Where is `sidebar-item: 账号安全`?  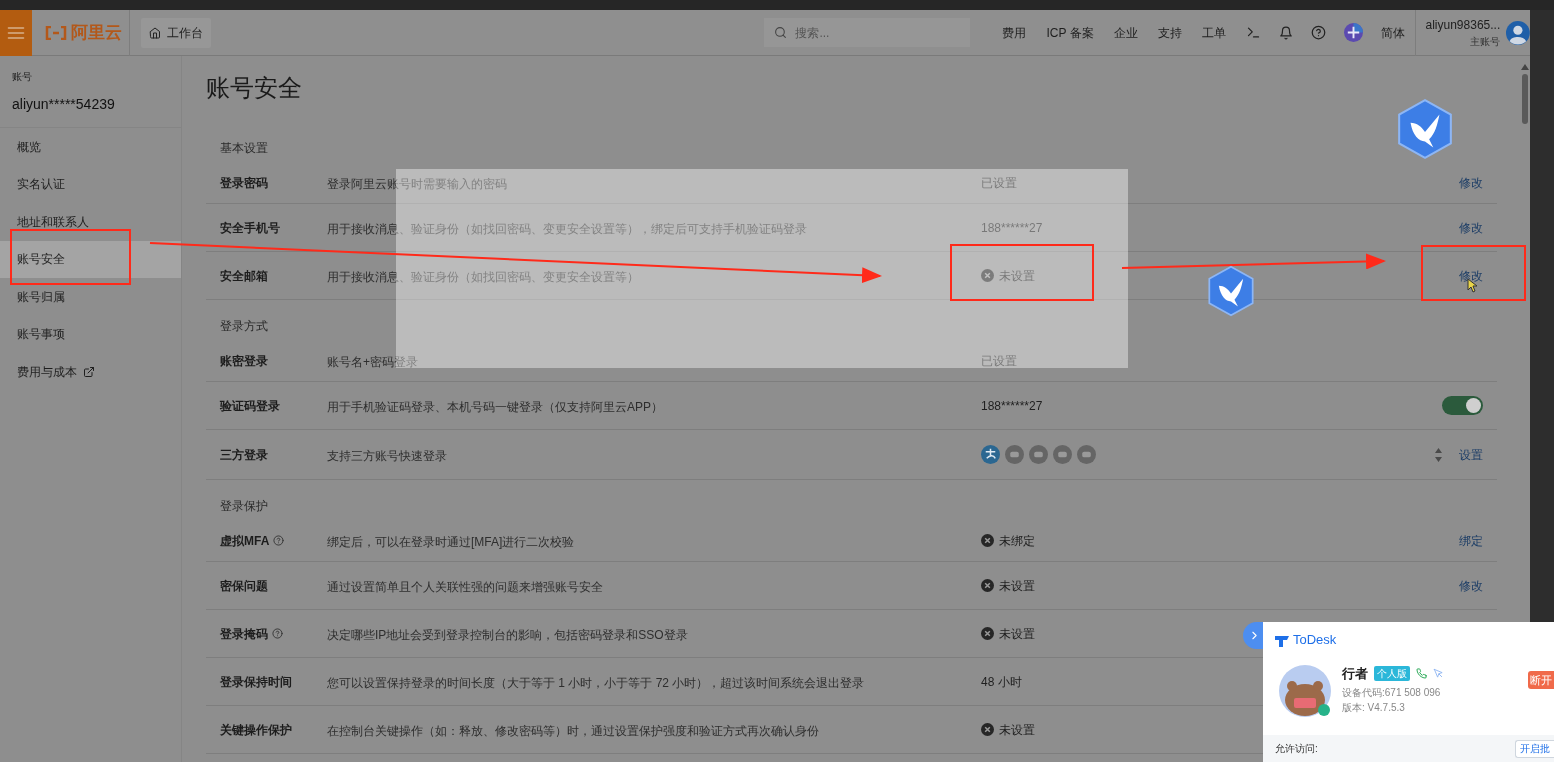 sidebar-item: 账号安全 is located at coordinates (90, 259).